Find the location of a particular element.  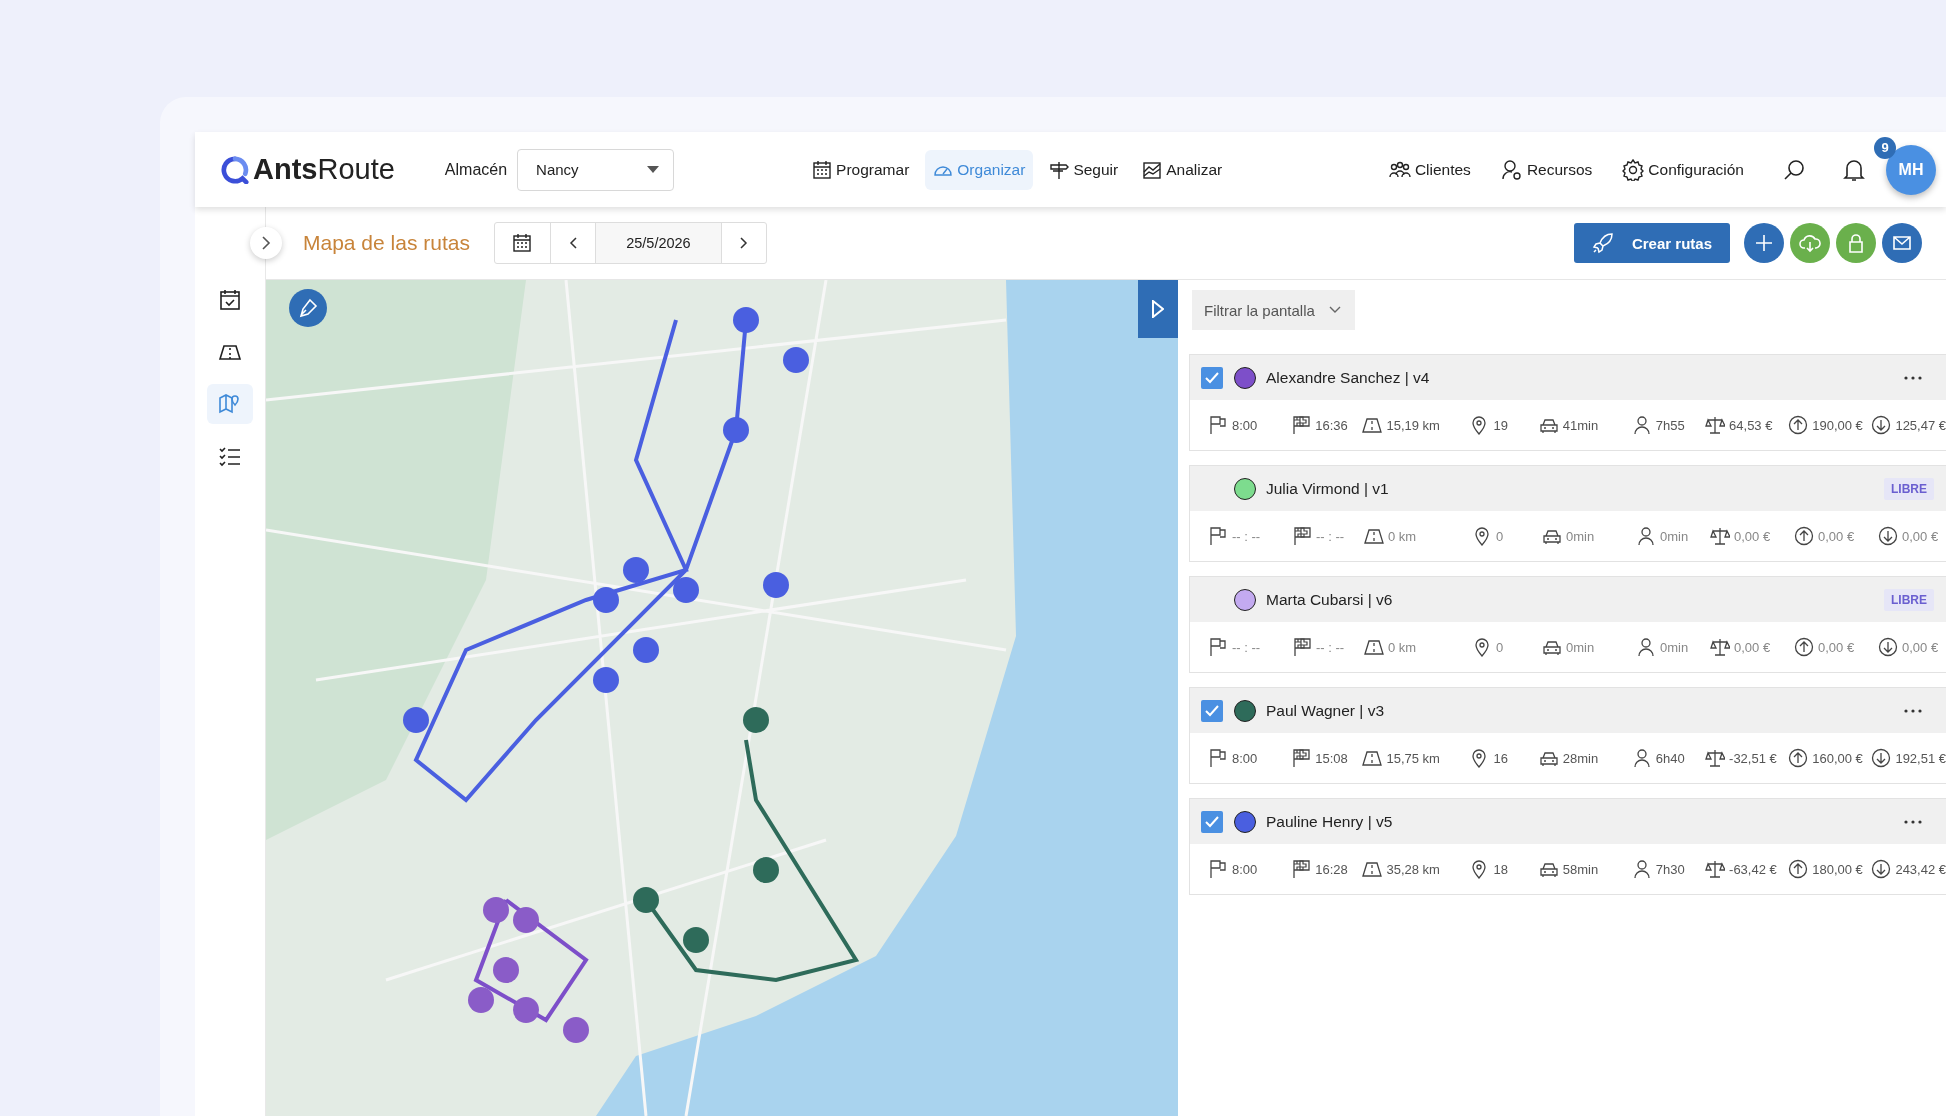

lock-button is located at coordinates (1856, 243).